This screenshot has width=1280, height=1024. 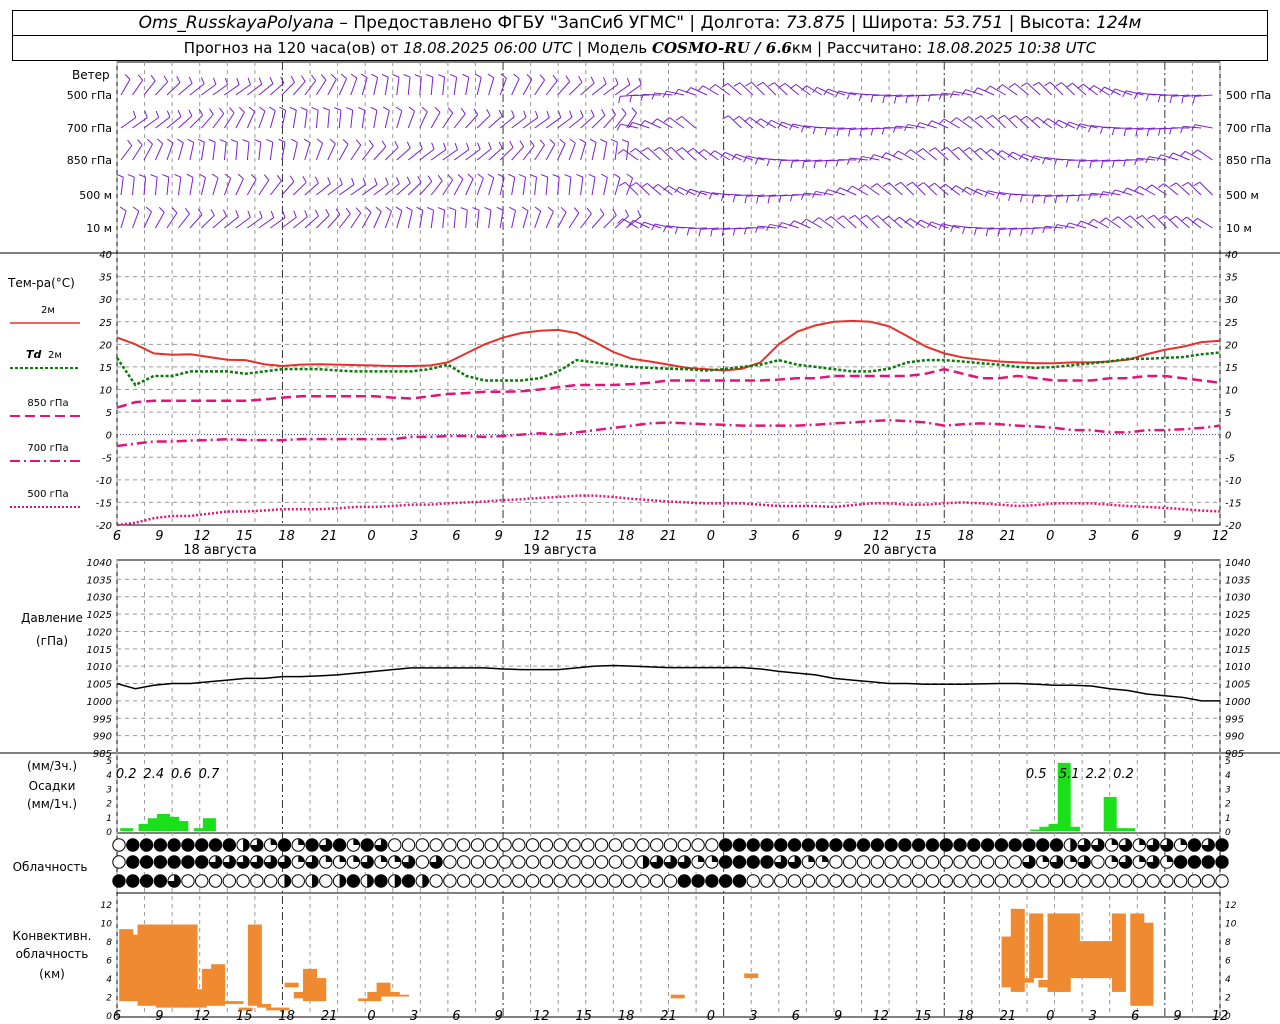 What do you see at coordinates (1228, 413) in the screenshot?
I see `temp-tick-right: 5` at bounding box center [1228, 413].